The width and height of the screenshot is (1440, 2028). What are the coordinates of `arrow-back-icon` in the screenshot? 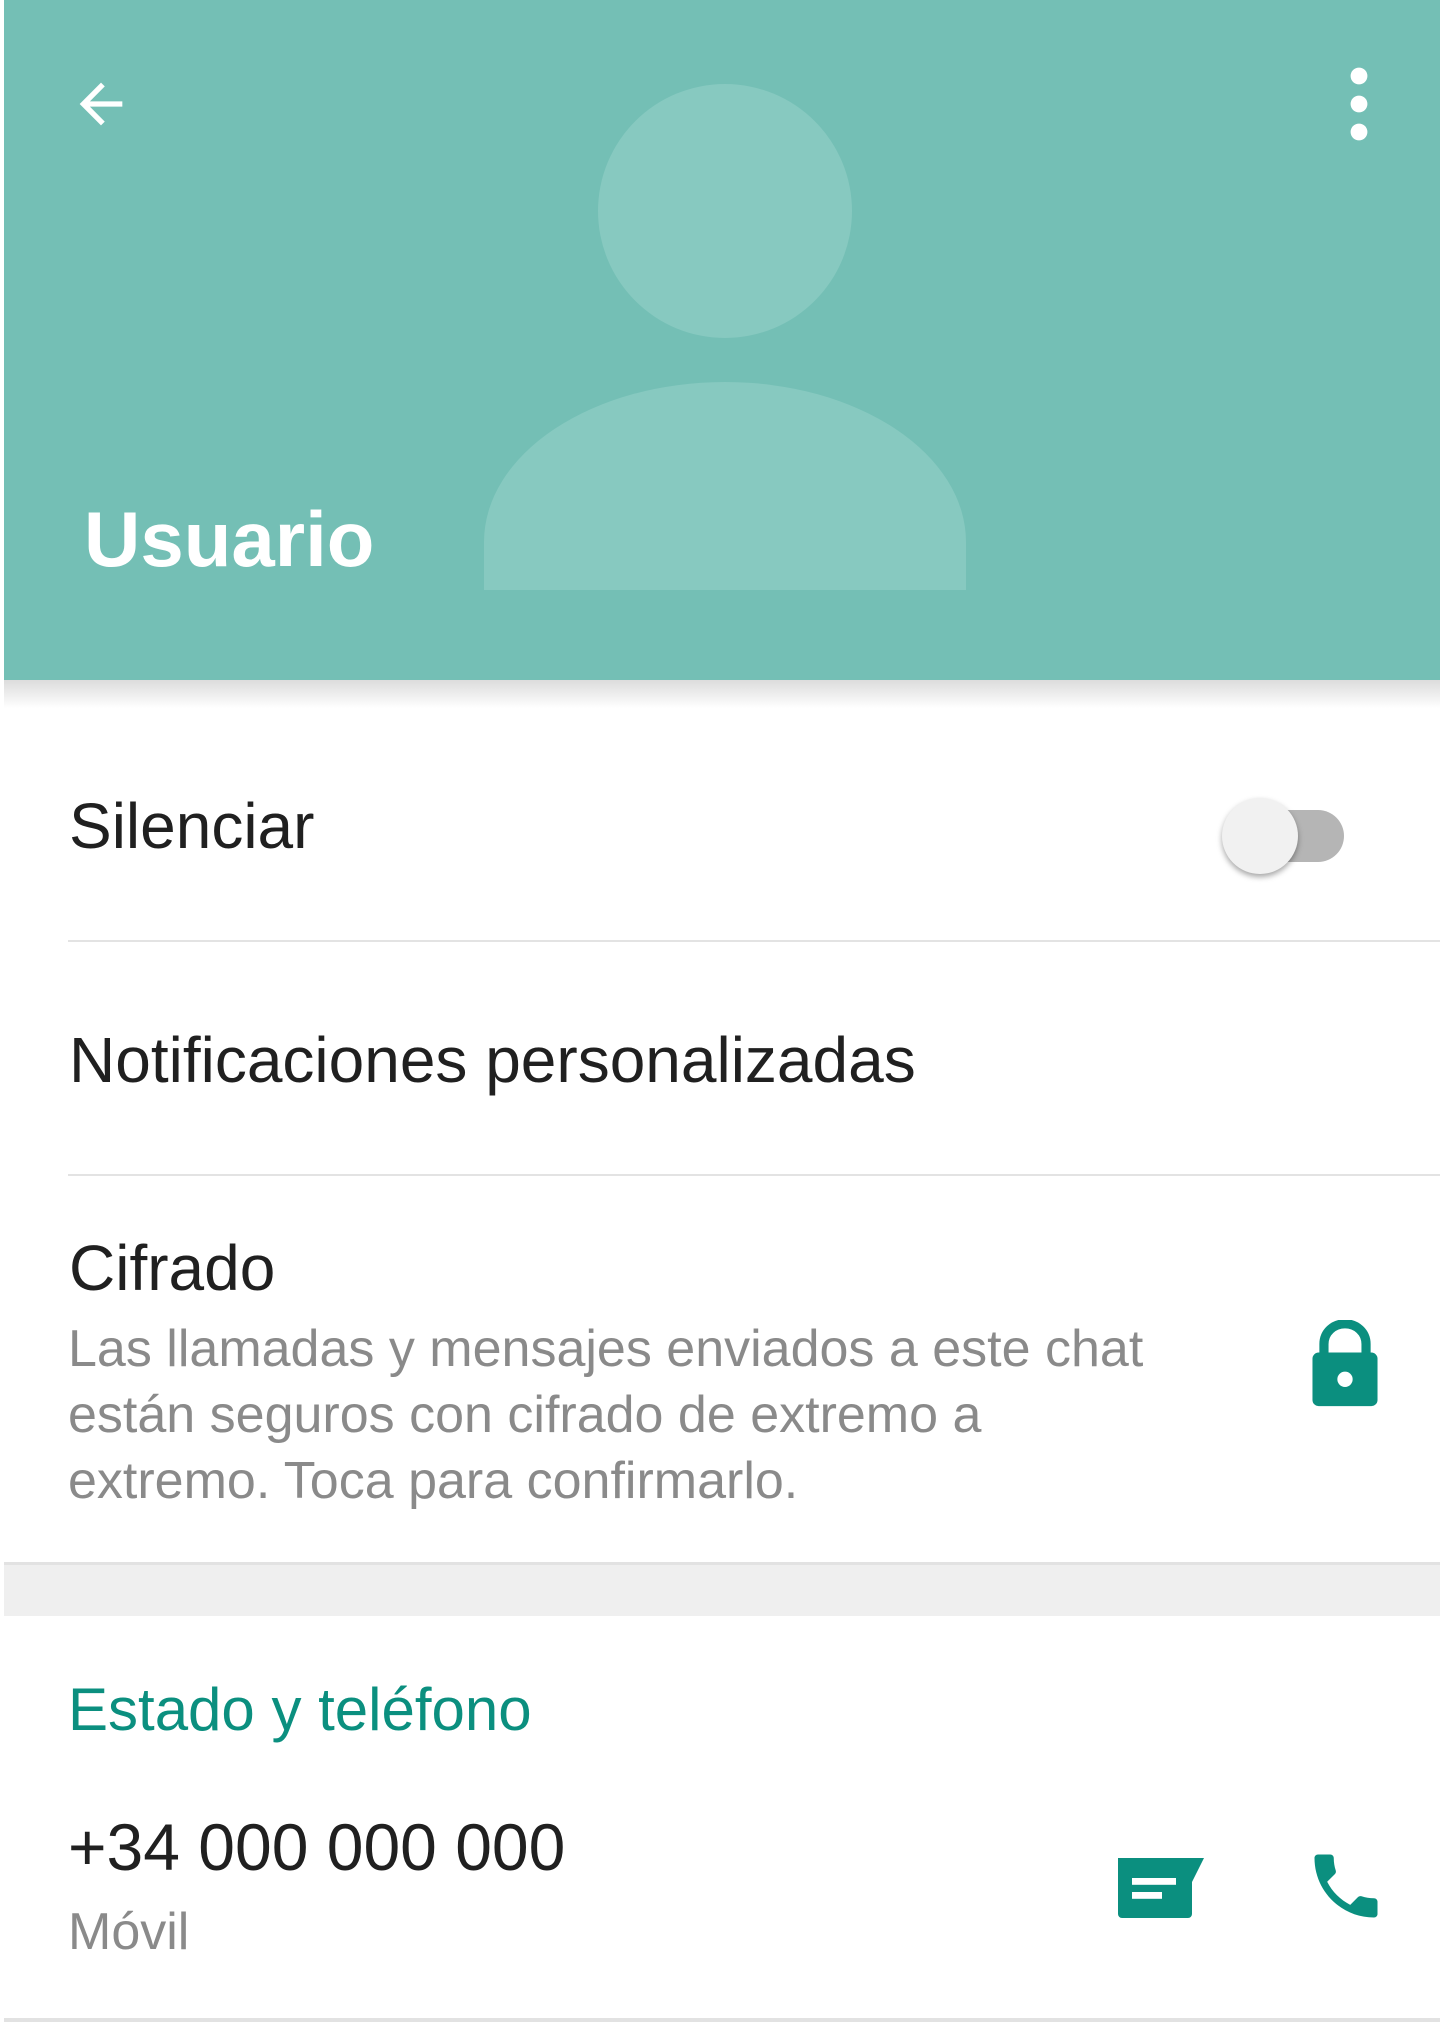 It's located at (101, 104).